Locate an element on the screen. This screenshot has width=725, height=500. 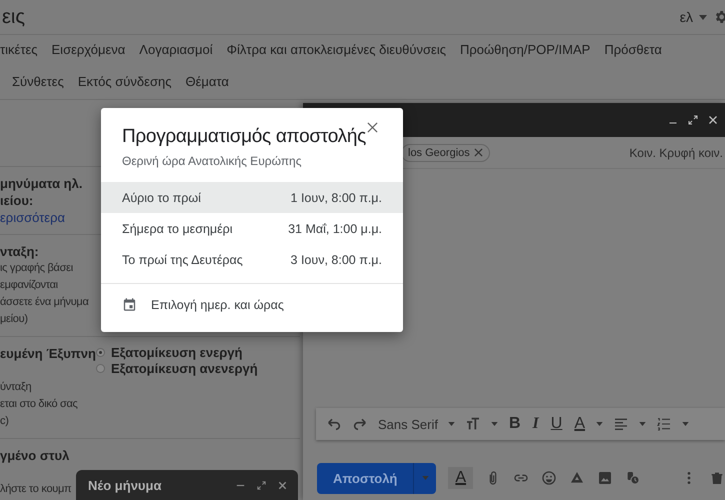
format-button: I is located at coordinates (536, 424).